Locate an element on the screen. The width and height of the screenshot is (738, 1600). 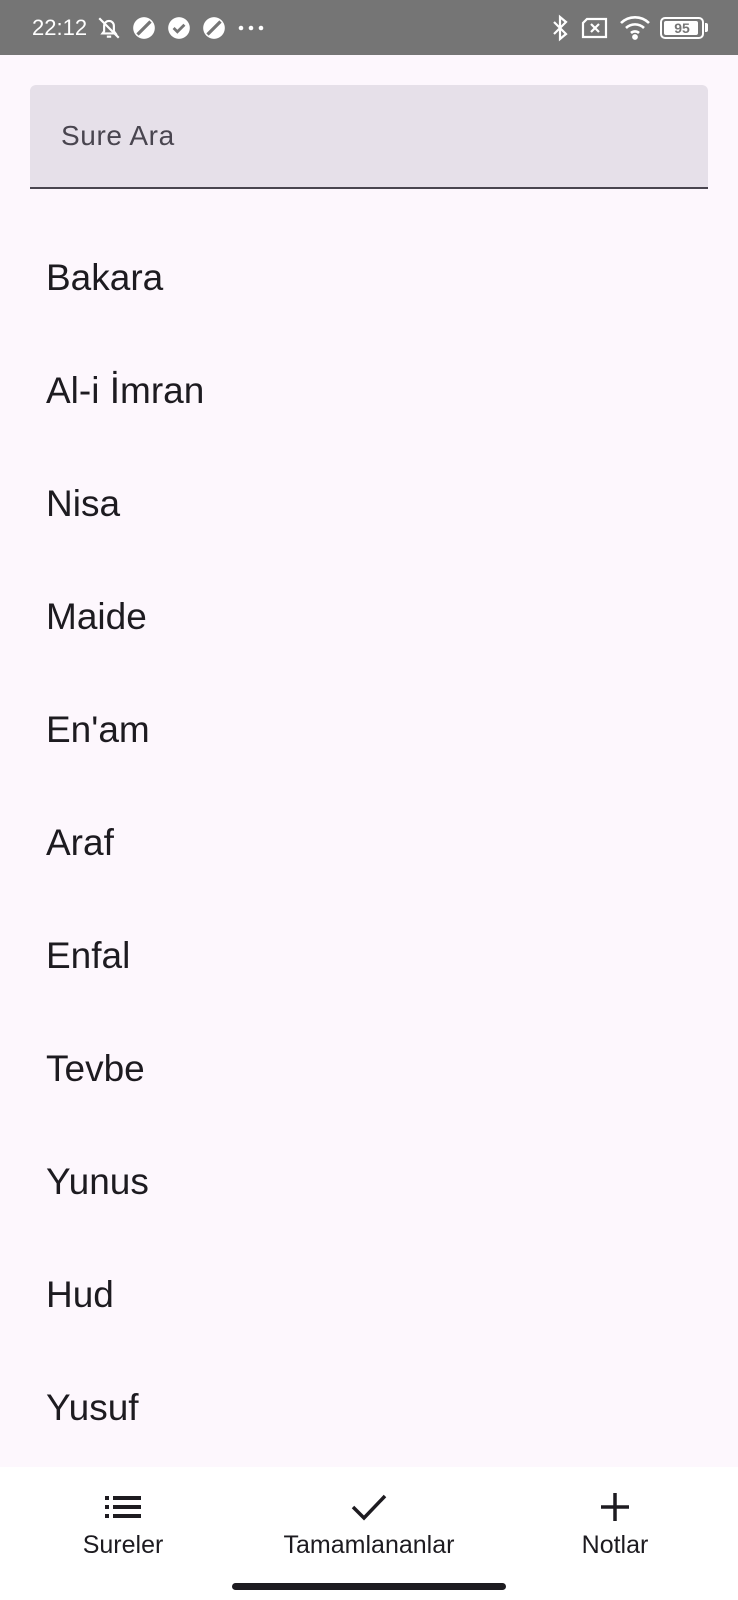
list-item-label: Maide is located at coordinates (96, 616).